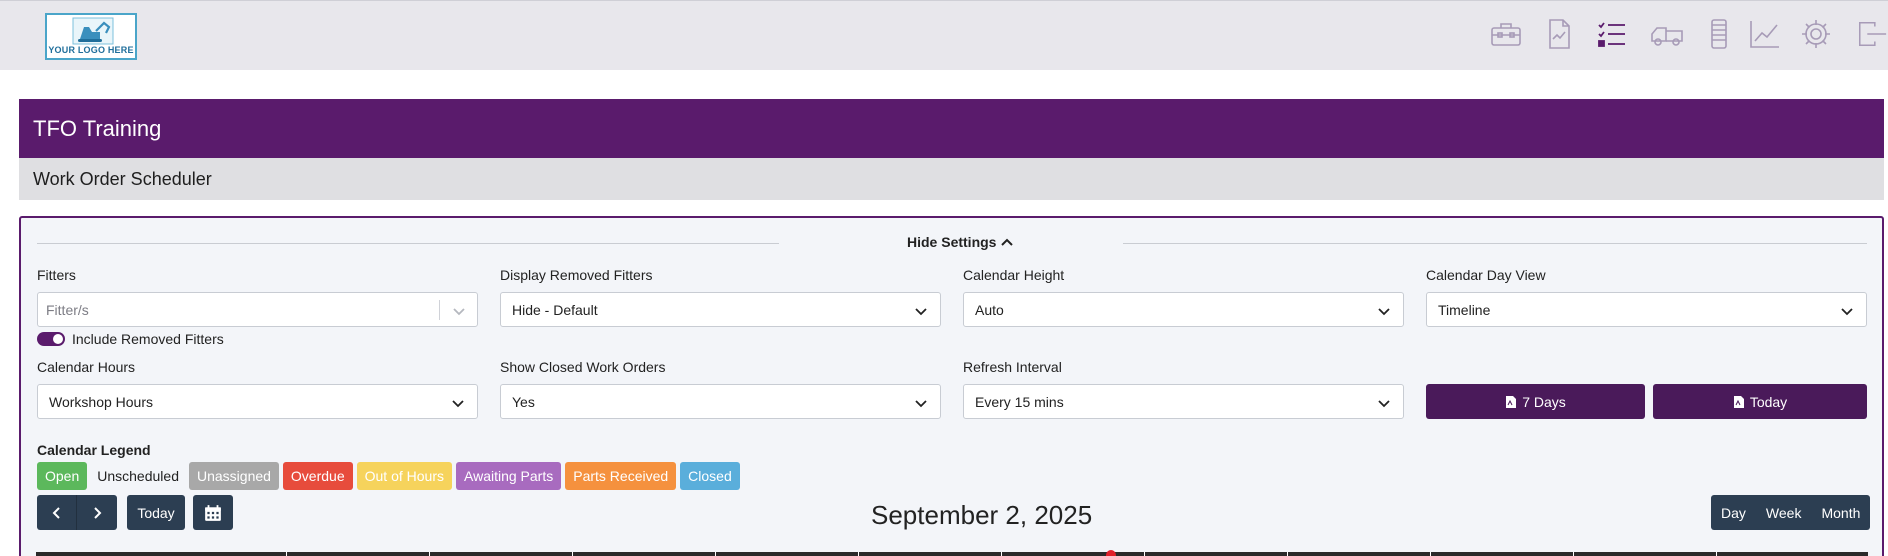  I want to click on toggle-knob, so click(58, 339).